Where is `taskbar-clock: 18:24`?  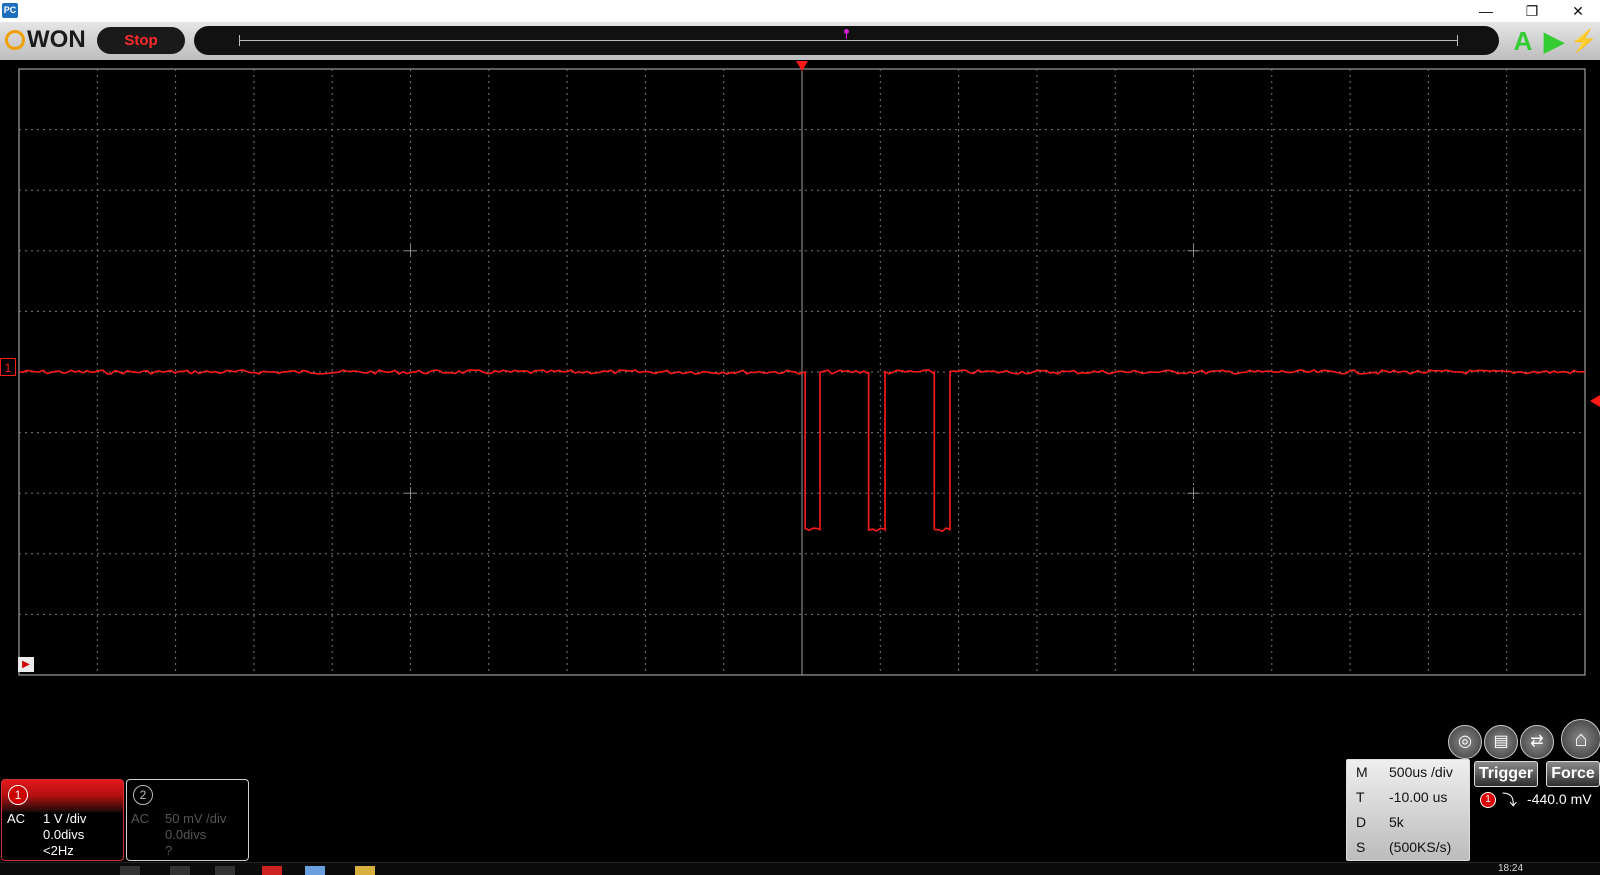 taskbar-clock: 18:24 is located at coordinates (1511, 868).